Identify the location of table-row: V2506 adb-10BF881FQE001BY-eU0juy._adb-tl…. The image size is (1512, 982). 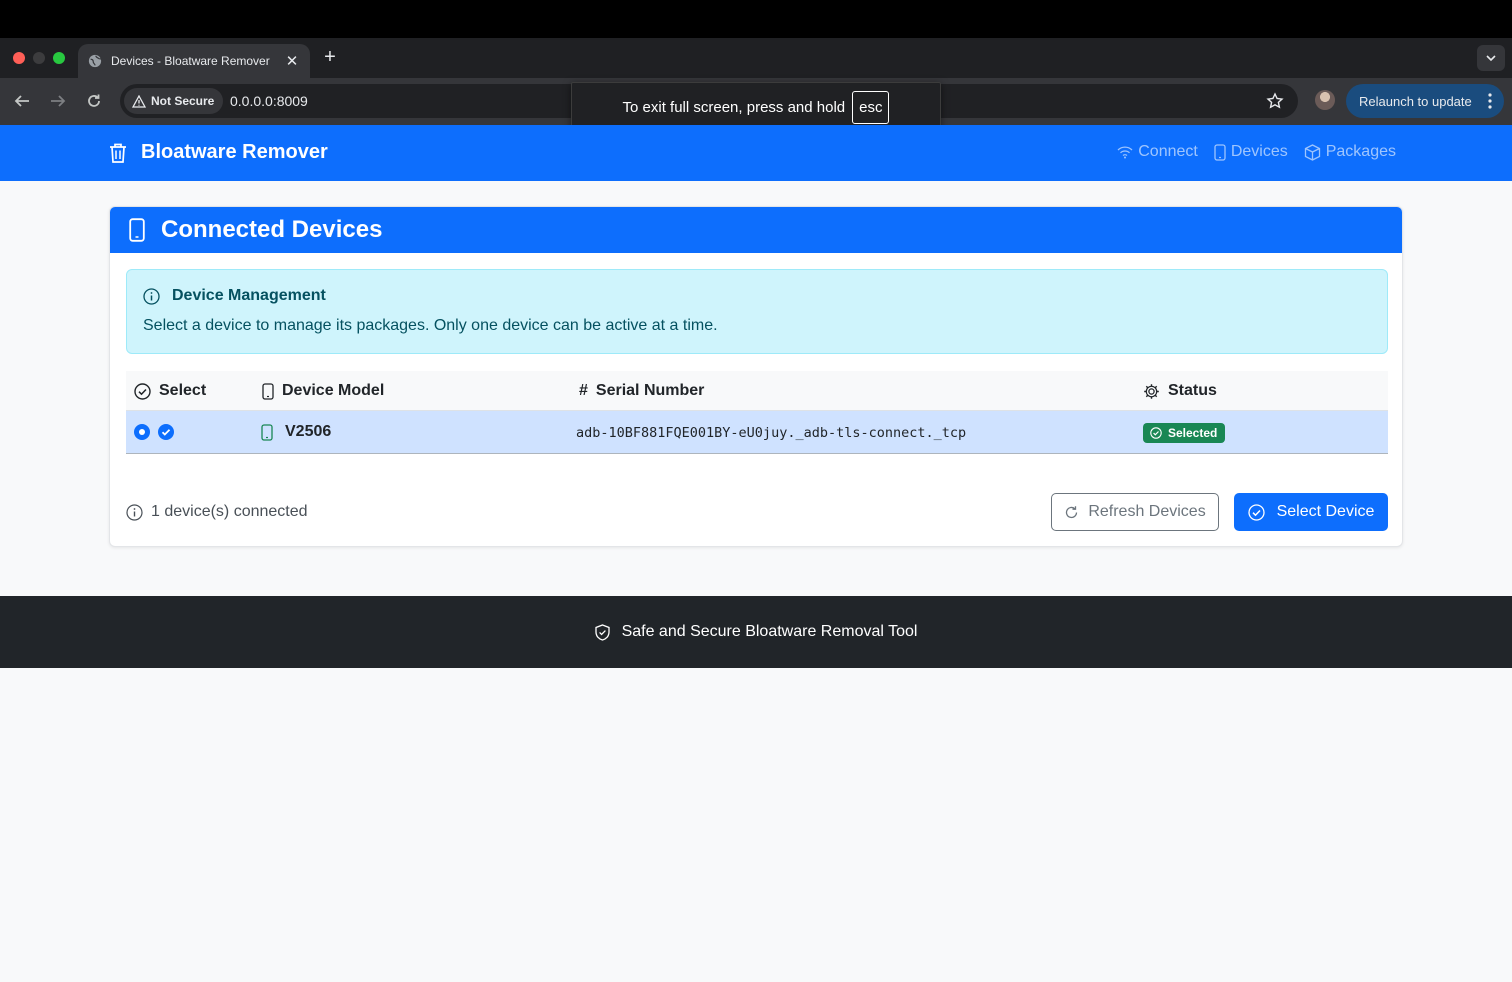
(757, 432).